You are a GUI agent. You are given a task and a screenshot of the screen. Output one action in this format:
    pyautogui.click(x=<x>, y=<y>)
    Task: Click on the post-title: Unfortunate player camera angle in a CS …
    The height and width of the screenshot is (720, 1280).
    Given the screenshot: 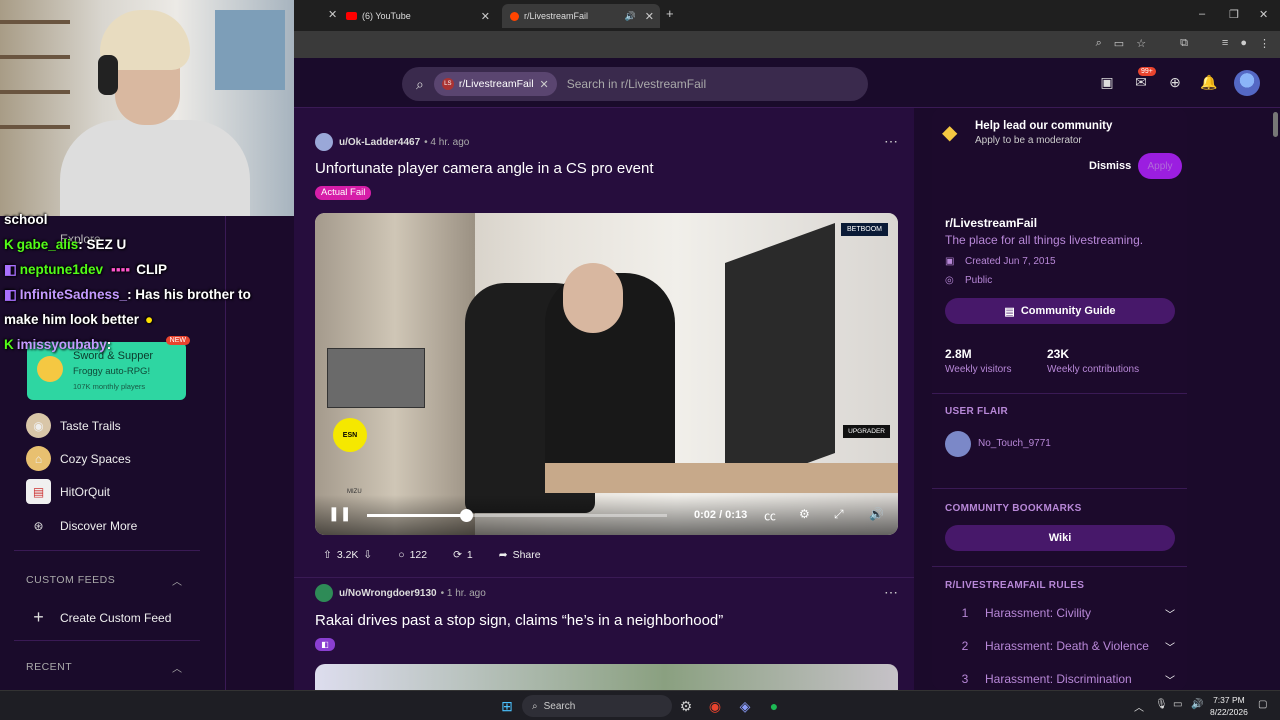 What is the action you would take?
    pyautogui.click(x=484, y=168)
    